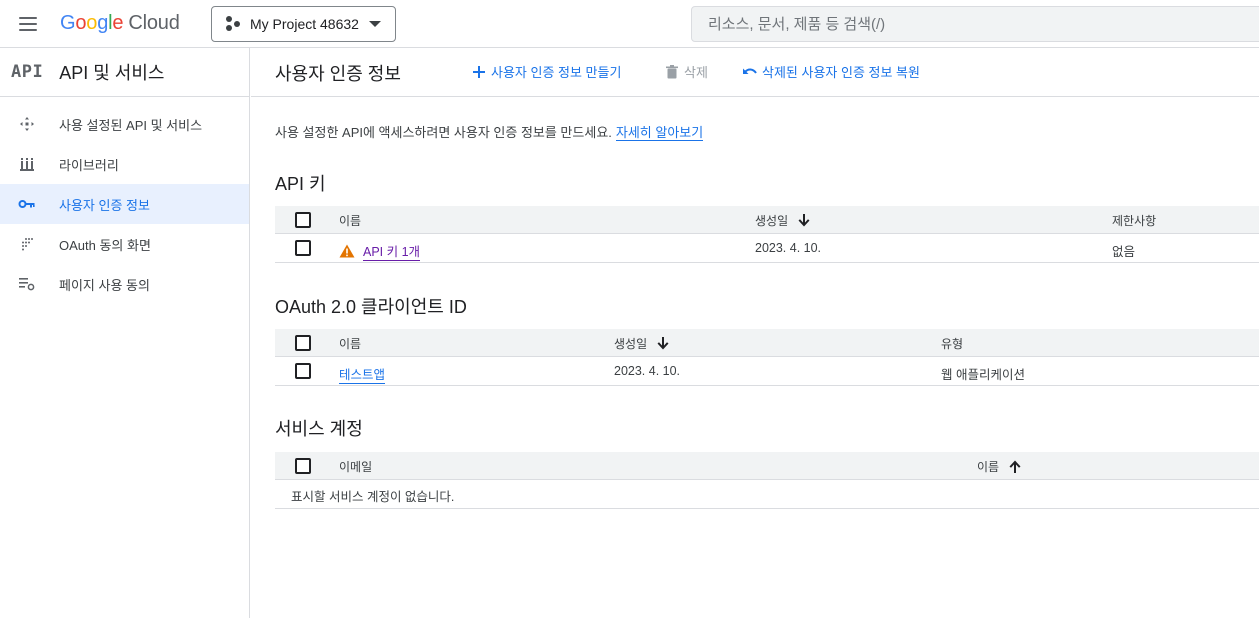 The image size is (1259, 618). What do you see at coordinates (750, 72) in the screenshot?
I see `undo-icon` at bounding box center [750, 72].